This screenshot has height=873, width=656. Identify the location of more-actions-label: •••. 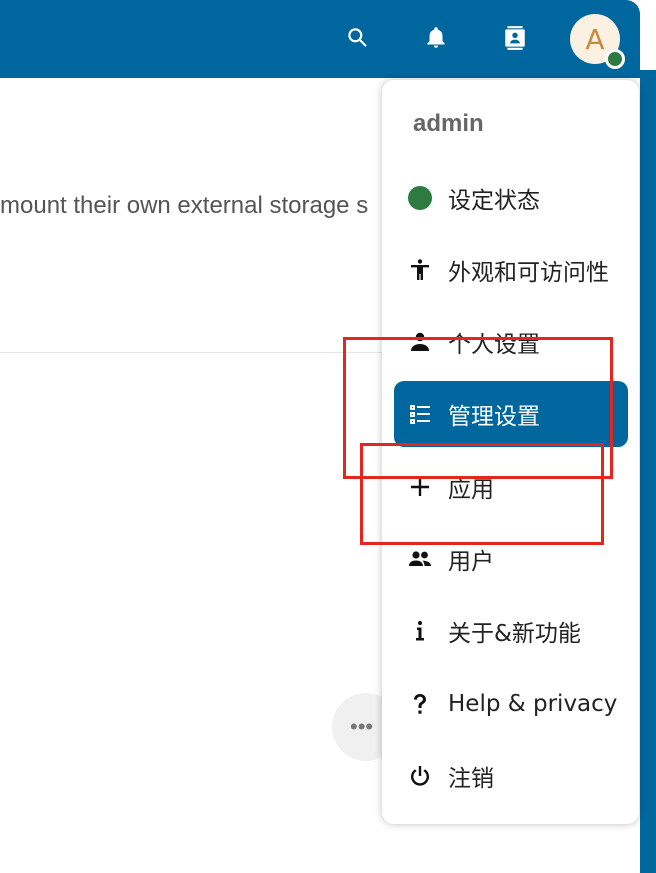
(362, 726).